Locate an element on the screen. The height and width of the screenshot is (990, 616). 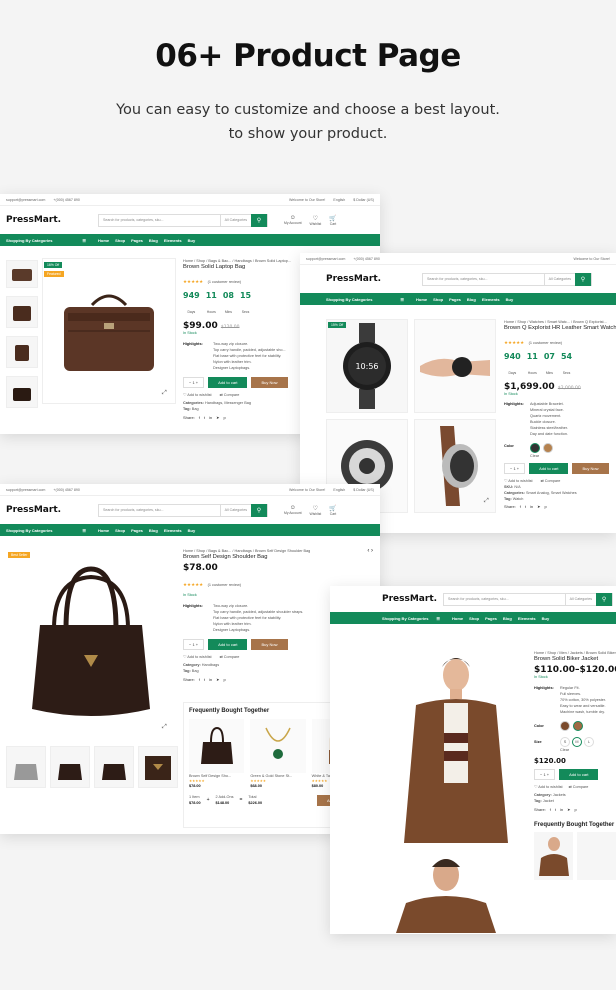
buy-now-button: Buy Now is located at coordinates (269, 644).